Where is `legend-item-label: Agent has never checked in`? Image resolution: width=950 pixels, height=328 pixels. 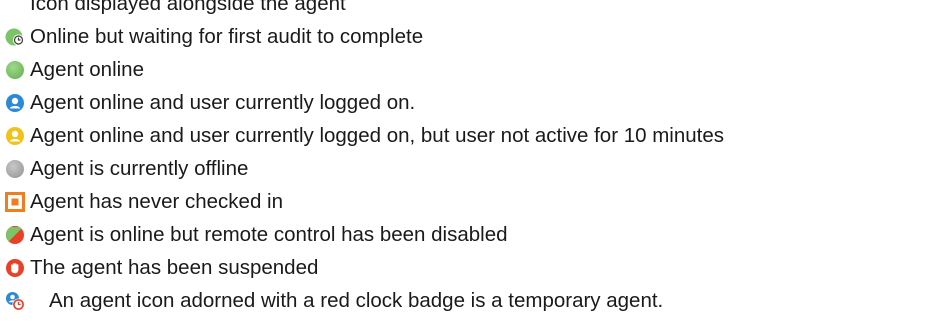 legend-item-label: Agent has never checked in is located at coordinates (156, 201).